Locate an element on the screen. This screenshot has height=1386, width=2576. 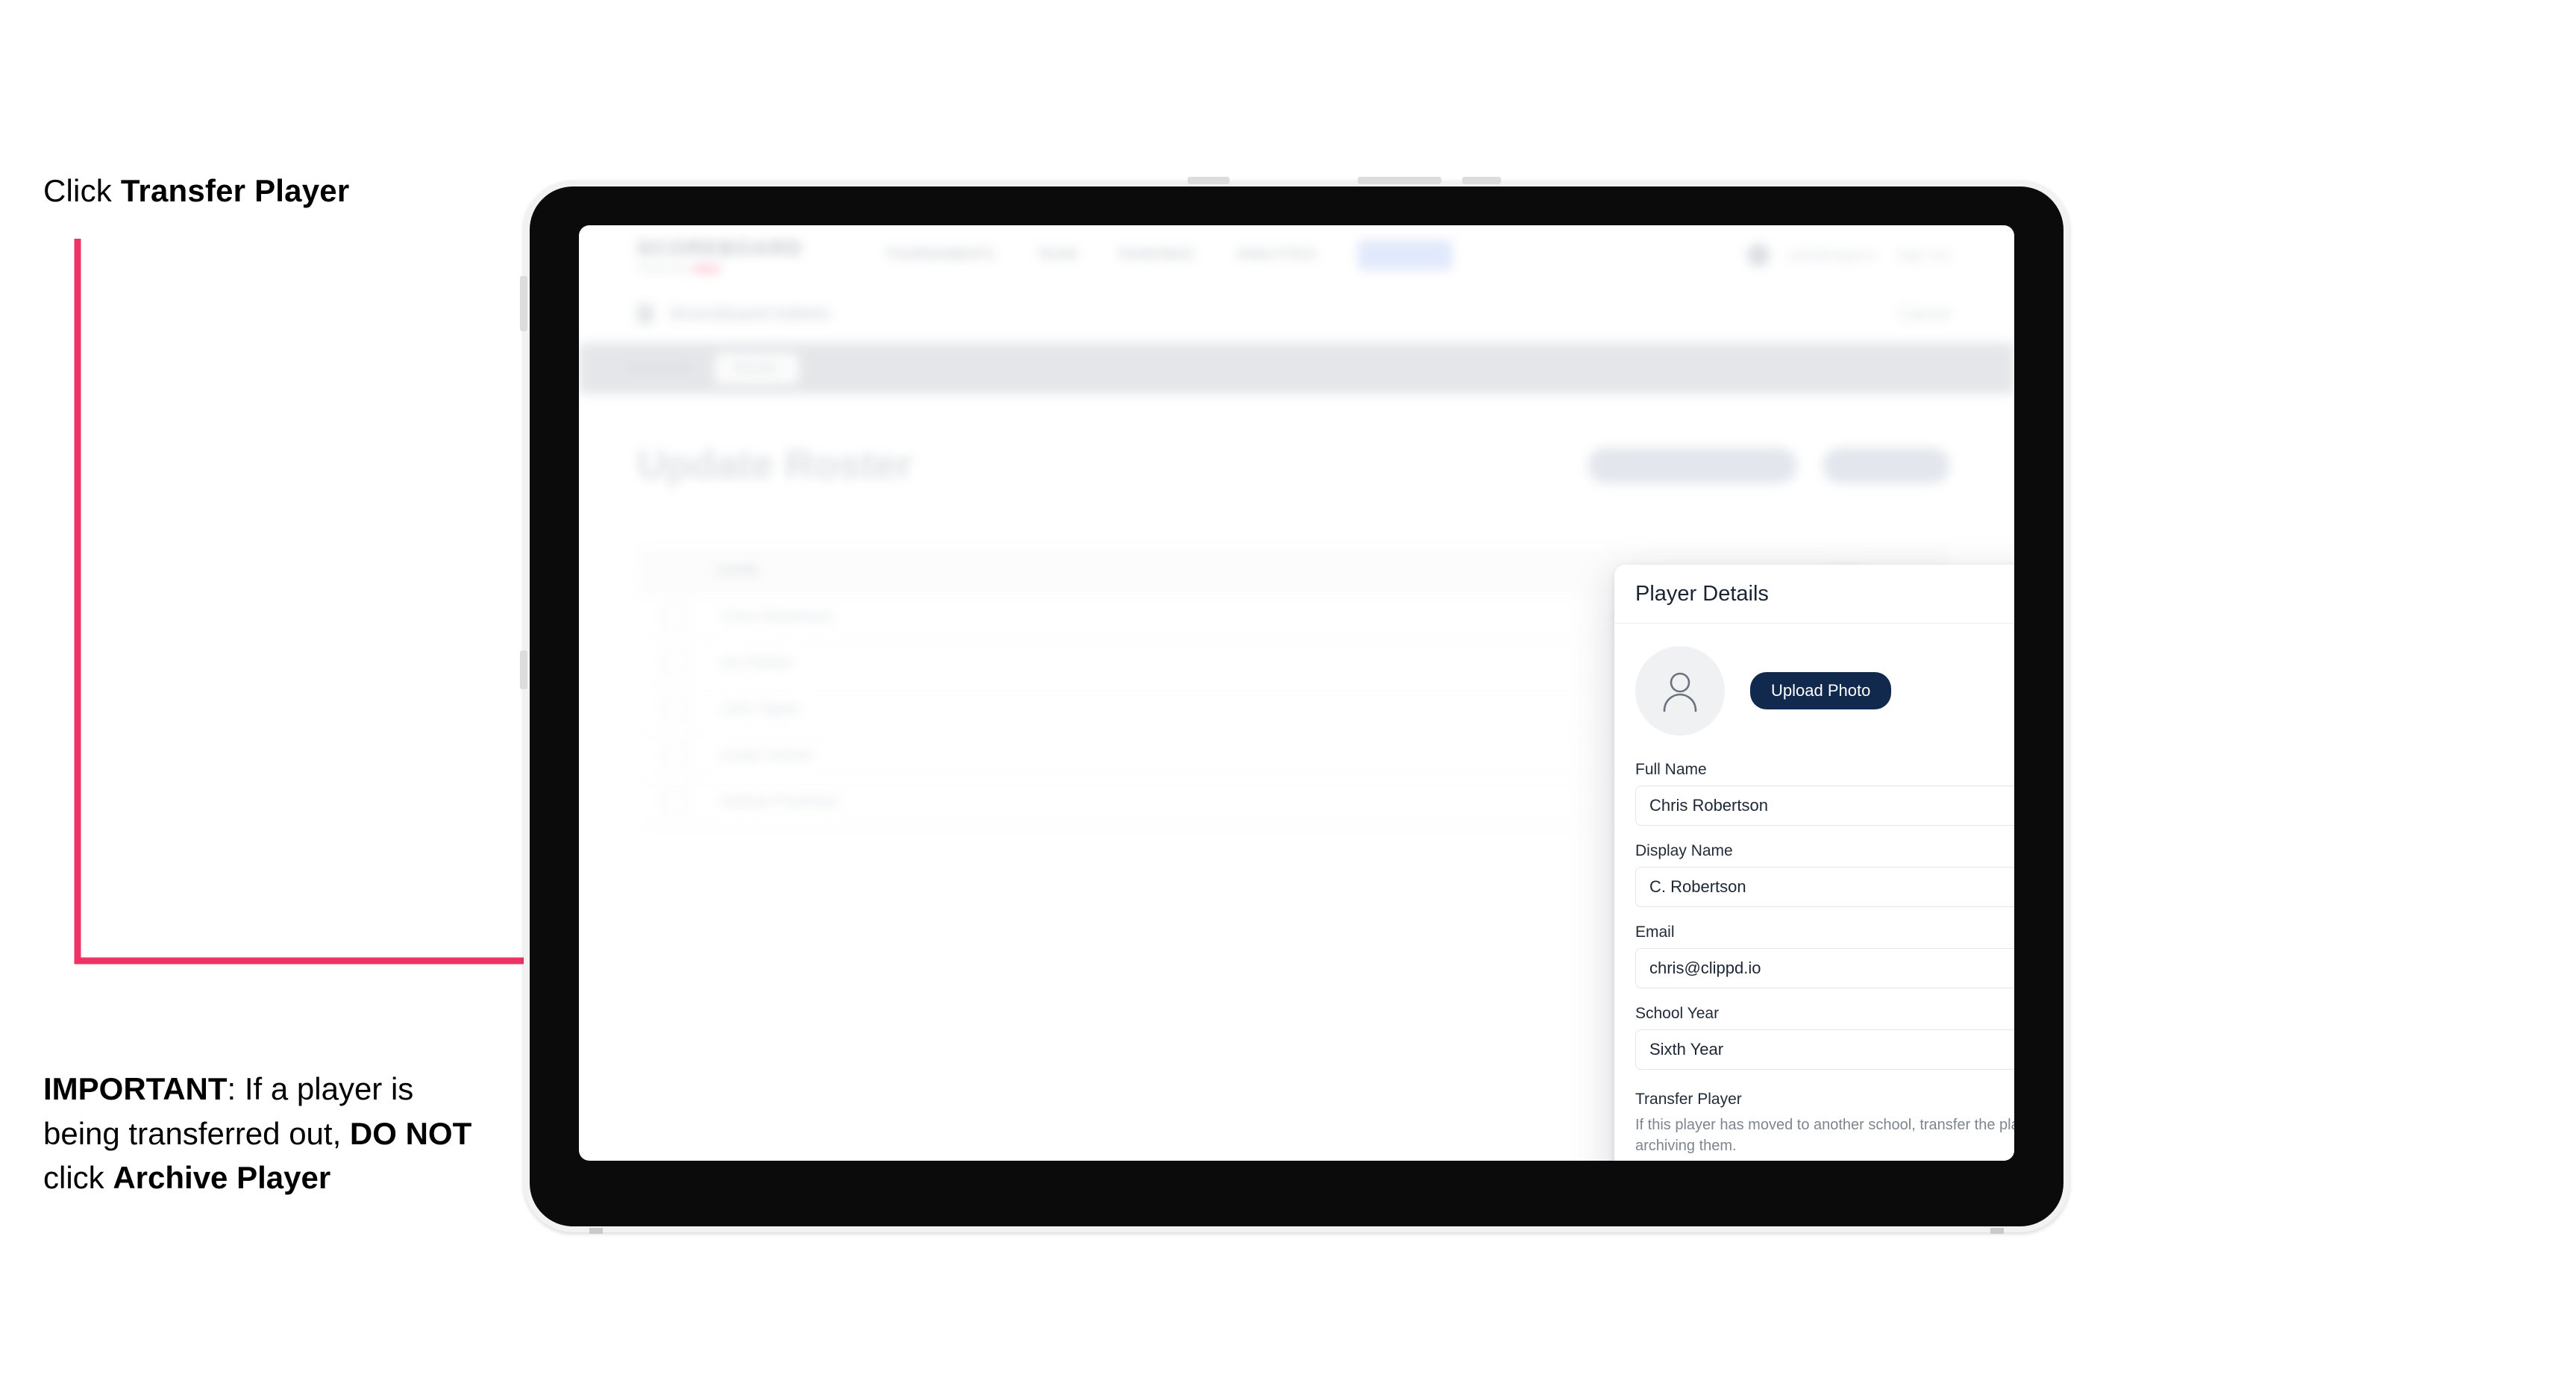
modal-header: Player Details is located at coordinates (1814, 594).